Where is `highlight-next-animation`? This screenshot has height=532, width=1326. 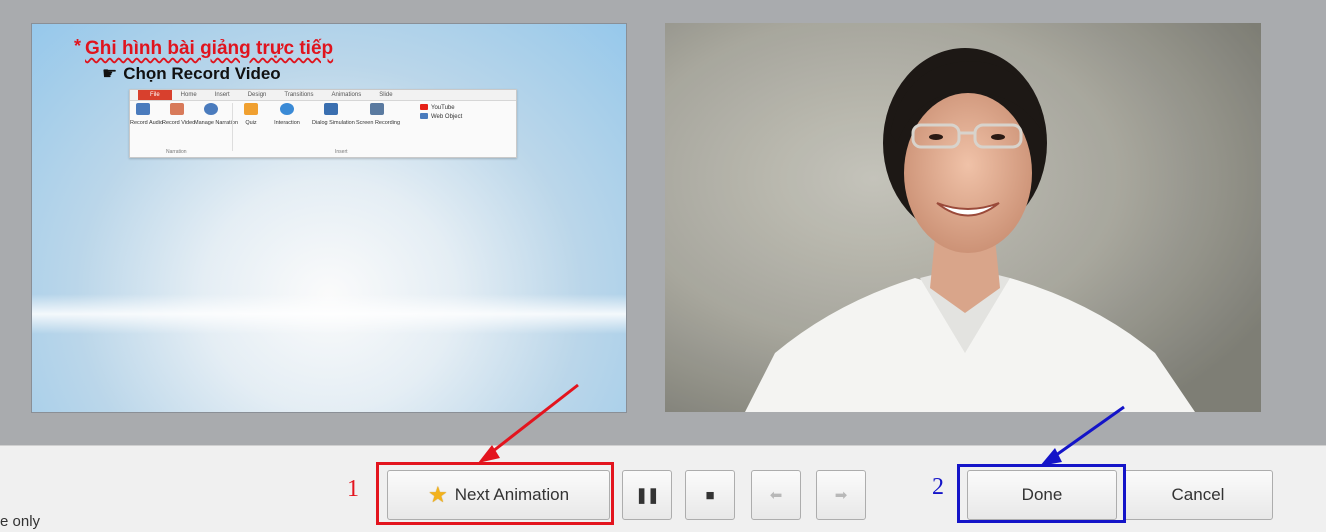
highlight-next-animation is located at coordinates (495, 493).